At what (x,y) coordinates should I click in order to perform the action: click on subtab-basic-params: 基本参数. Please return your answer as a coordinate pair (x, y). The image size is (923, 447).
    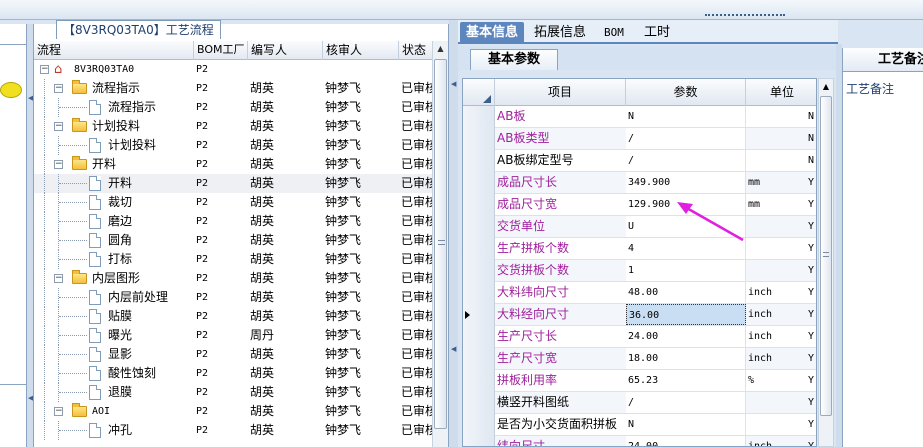
    Looking at the image, I should click on (514, 59).